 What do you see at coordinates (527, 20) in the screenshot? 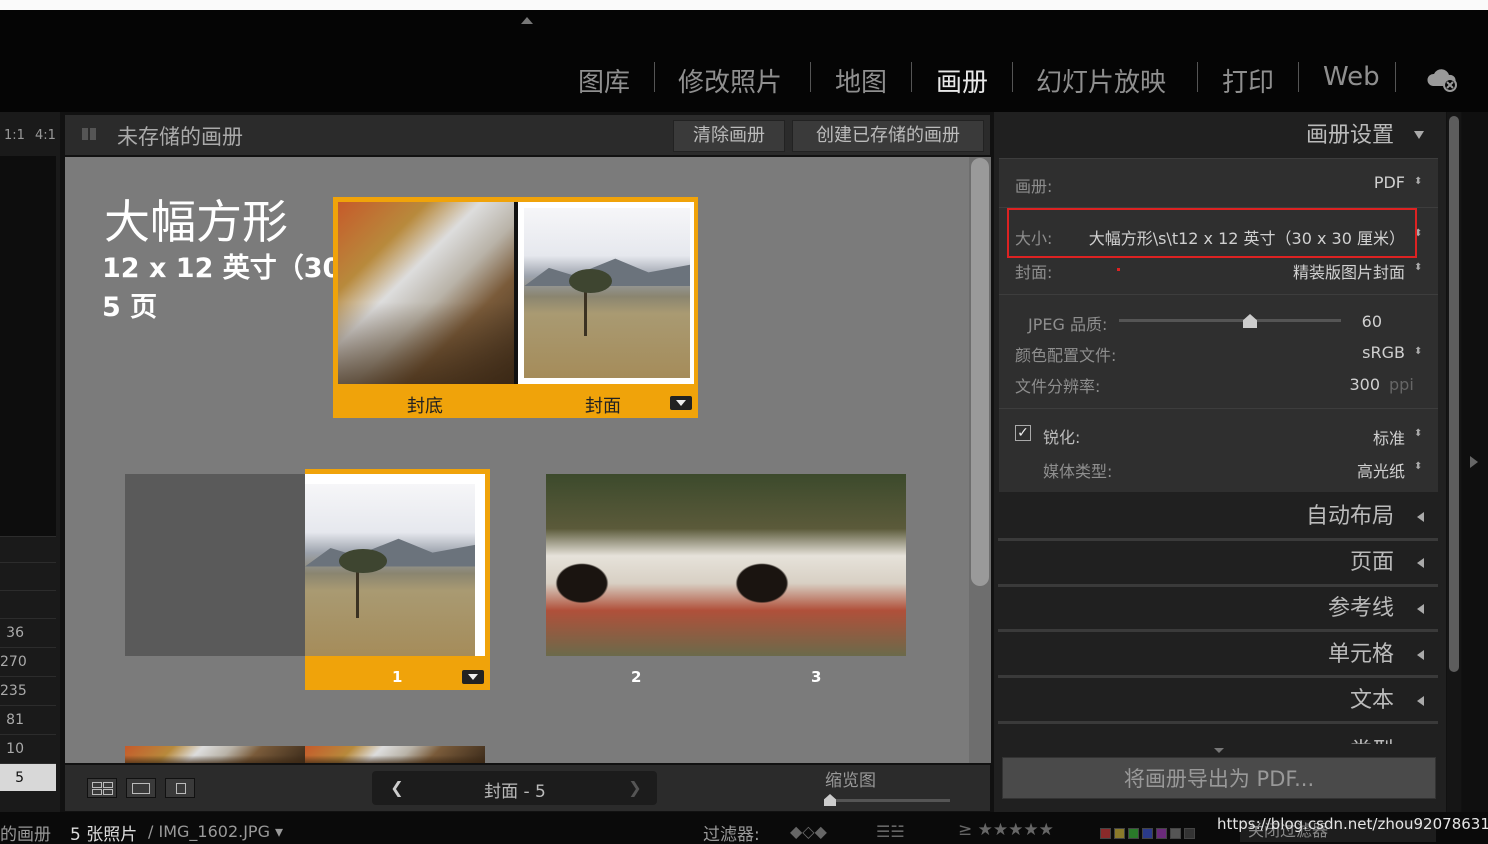
I see `collapse-top-panel-icon` at bounding box center [527, 20].